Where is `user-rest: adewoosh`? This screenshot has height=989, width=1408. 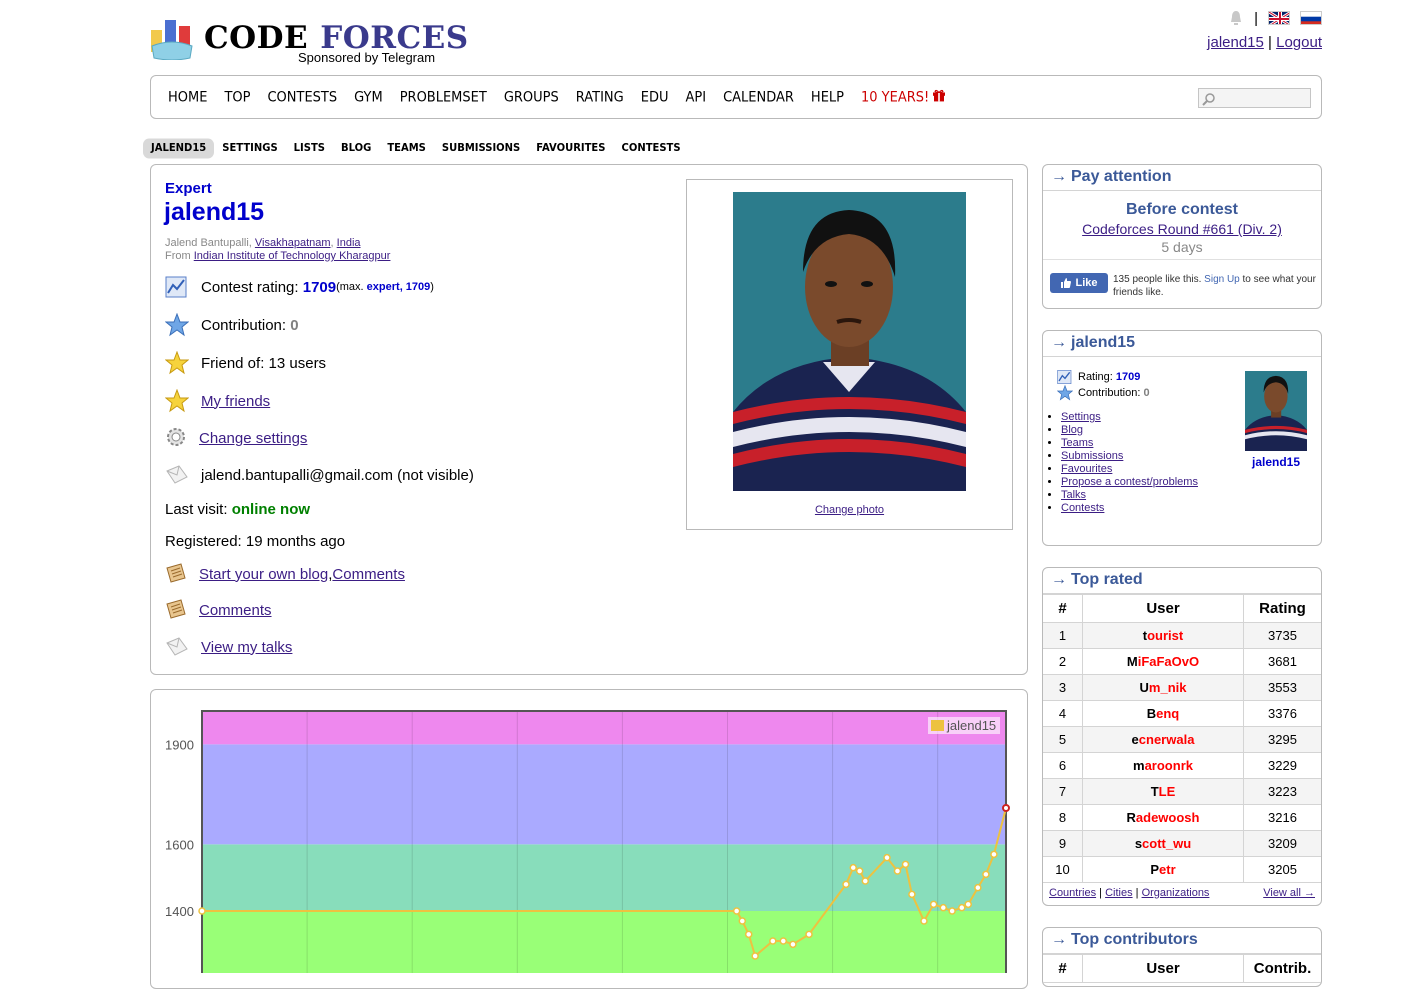 user-rest: adewoosh is located at coordinates (1168, 817).